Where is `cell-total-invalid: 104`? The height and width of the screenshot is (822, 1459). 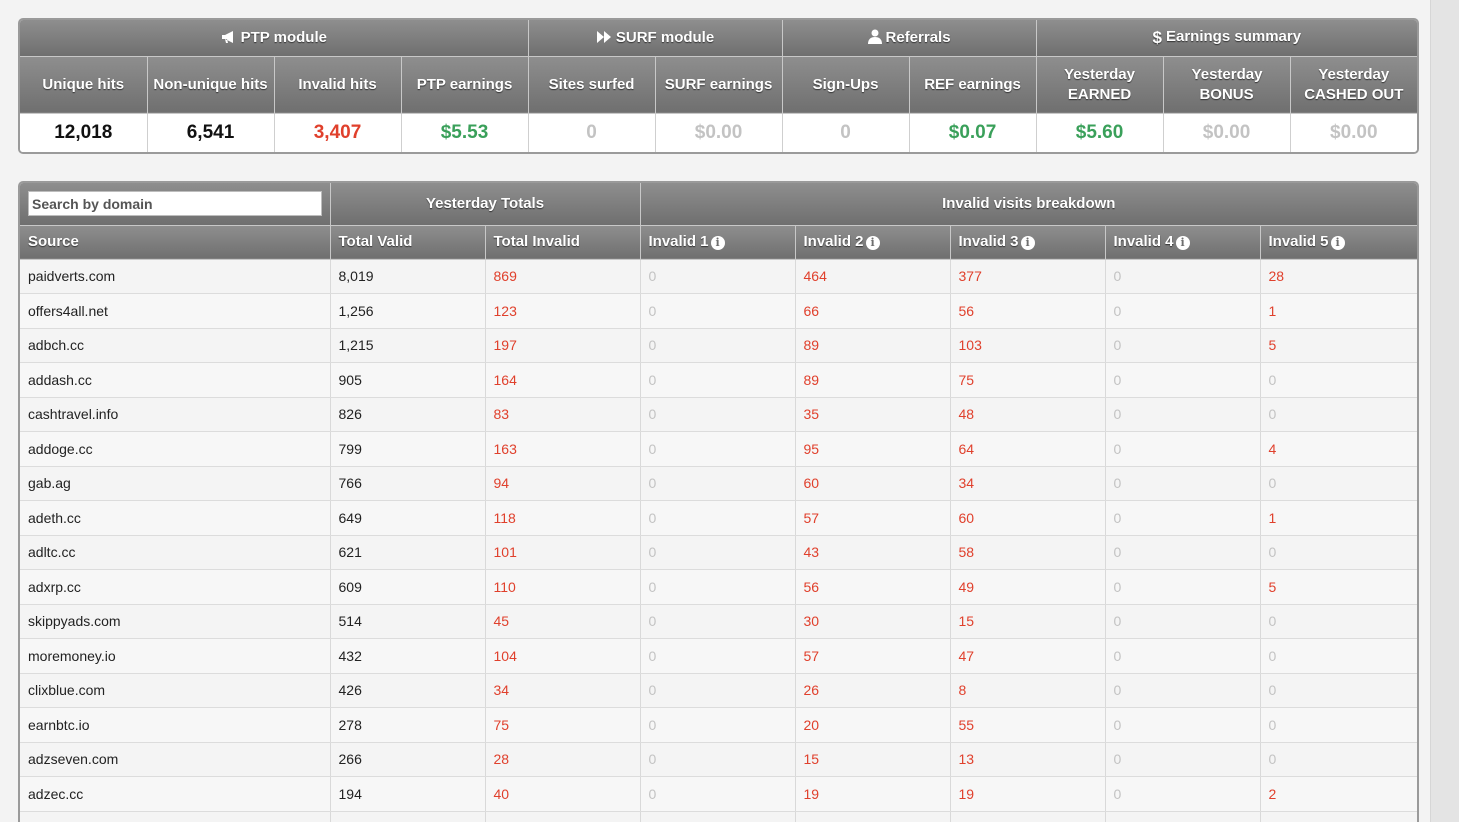
cell-total-invalid: 104 is located at coordinates (563, 656).